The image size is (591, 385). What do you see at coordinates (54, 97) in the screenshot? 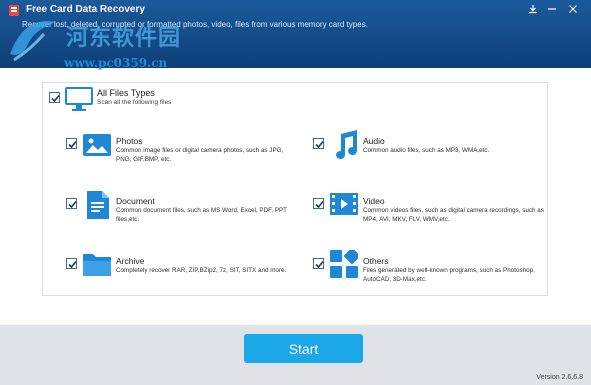
I see `all-files-checkbox` at bounding box center [54, 97].